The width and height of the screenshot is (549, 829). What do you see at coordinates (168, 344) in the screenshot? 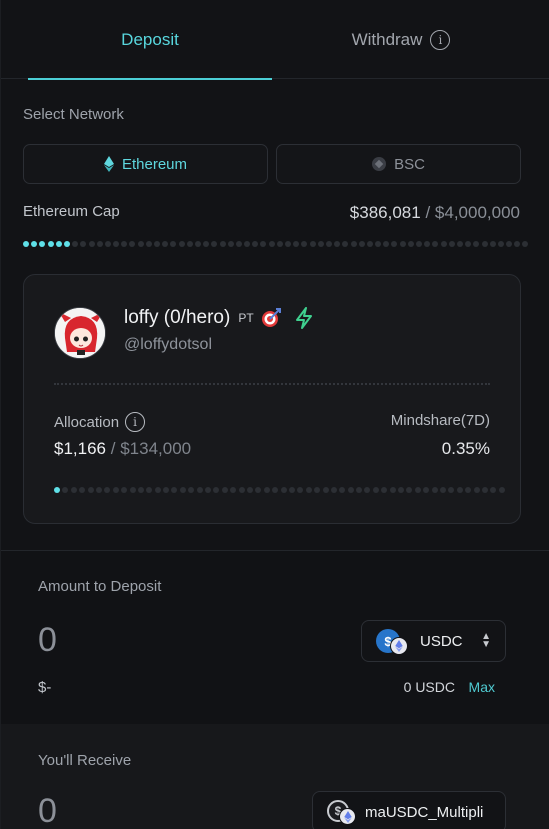
I see `profile-handle: @loffydotsol` at bounding box center [168, 344].